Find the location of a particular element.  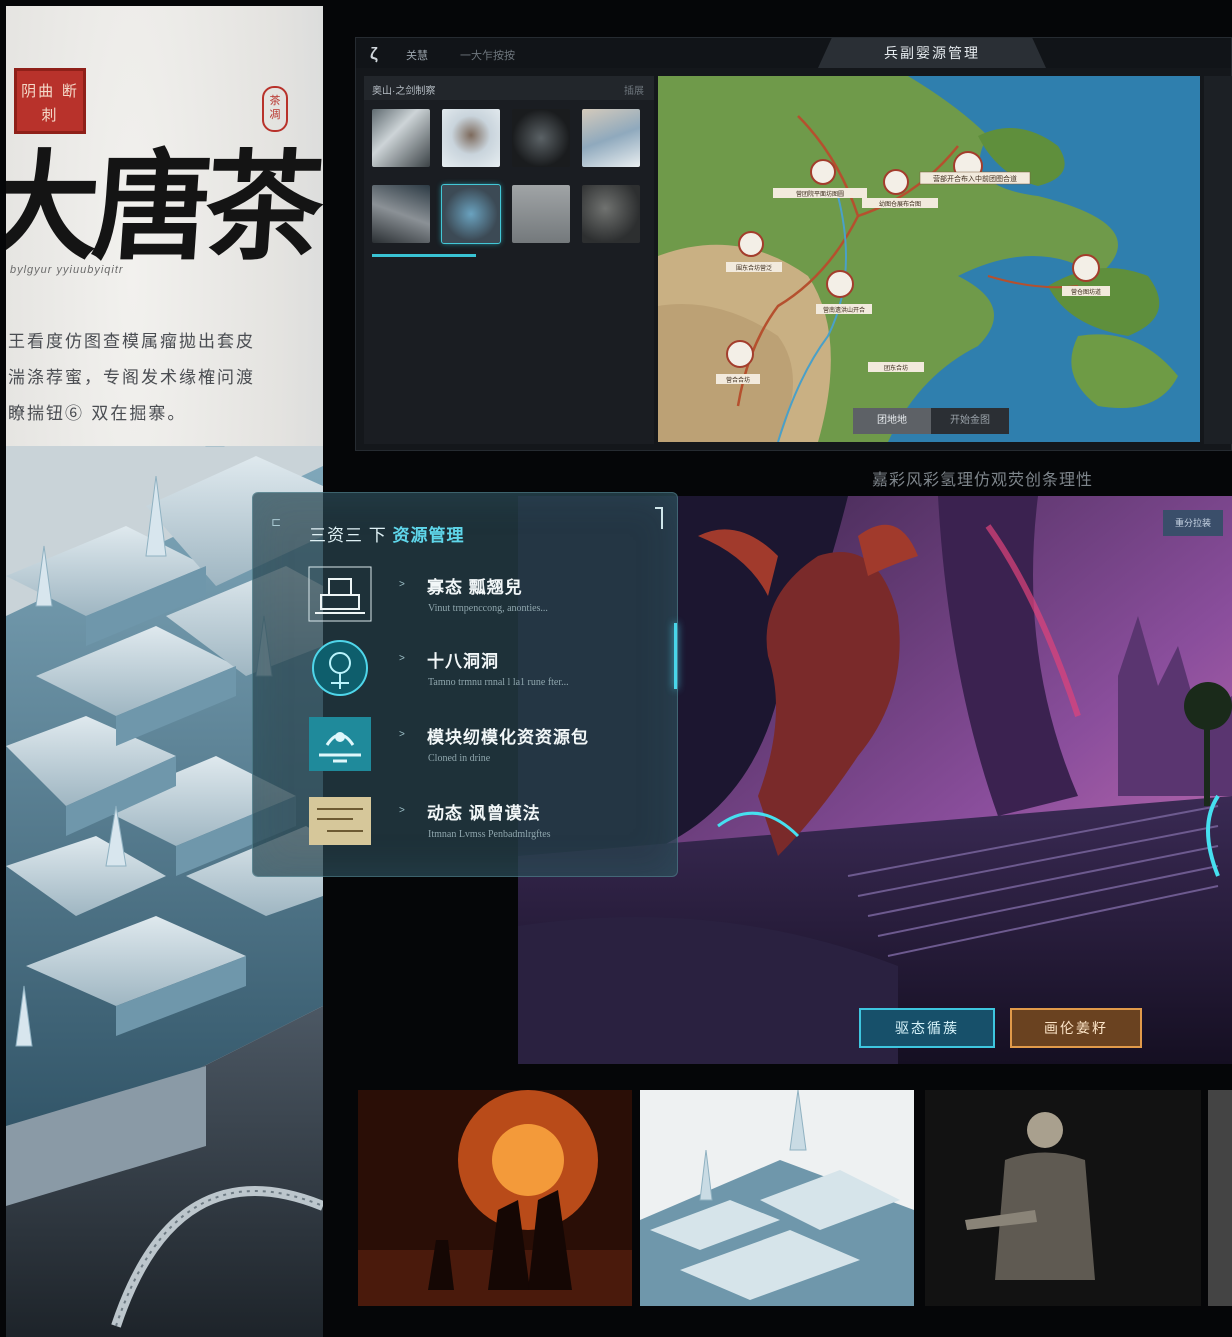

svg-text: 营南遗洪山开合 is located at coordinates (844, 310).